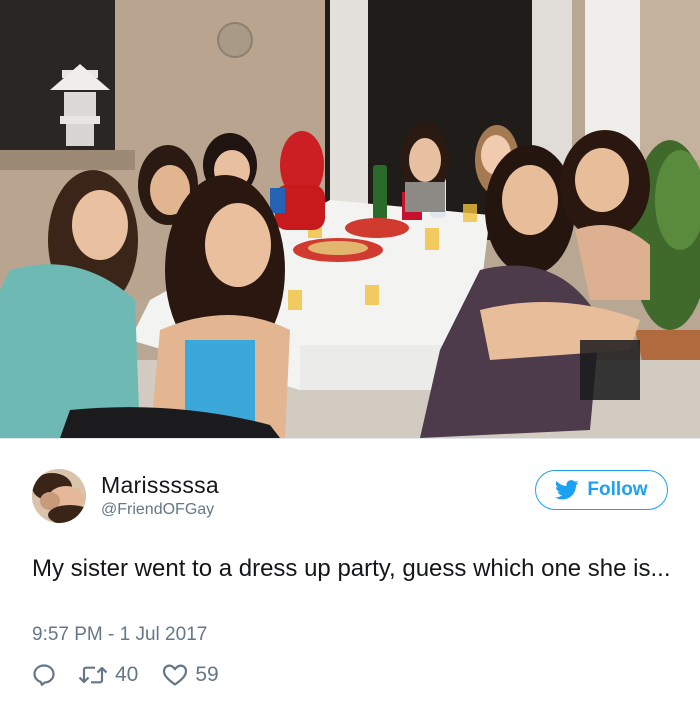 Image resolution: width=700 pixels, height=717 pixels. Describe the element at coordinates (59, 496) in the screenshot. I see `avatar` at that location.